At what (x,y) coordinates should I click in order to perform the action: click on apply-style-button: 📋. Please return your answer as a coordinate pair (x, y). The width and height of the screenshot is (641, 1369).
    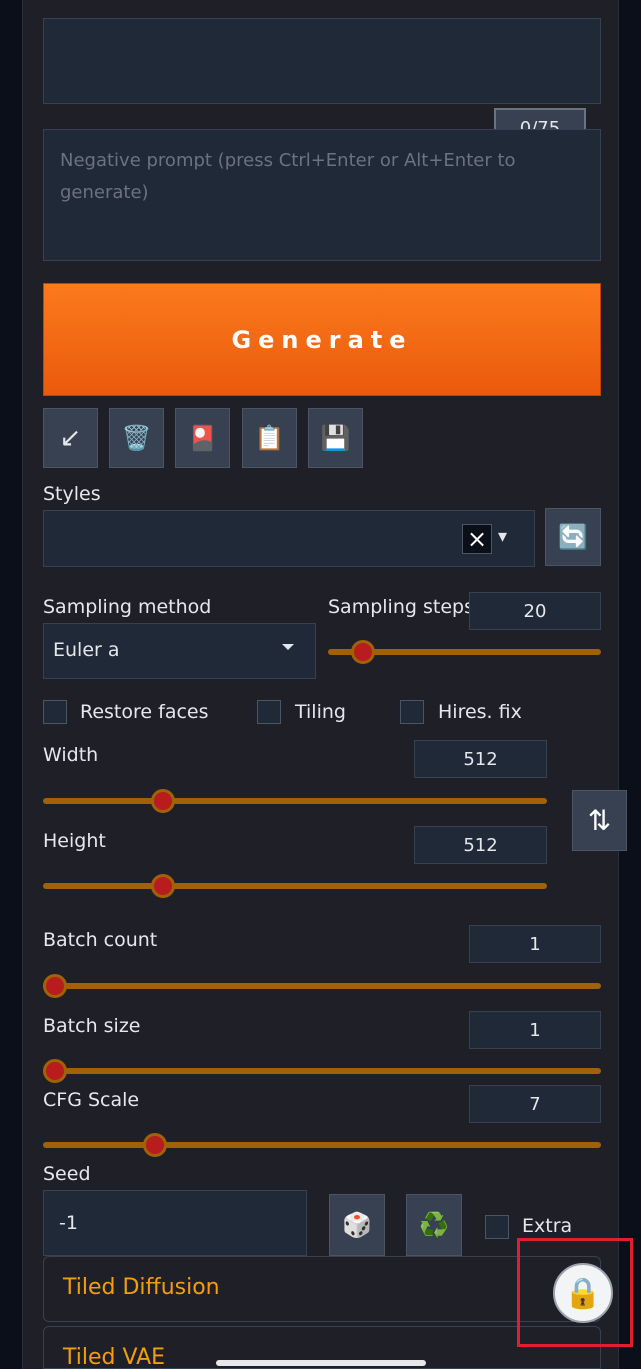
    Looking at the image, I should click on (269, 438).